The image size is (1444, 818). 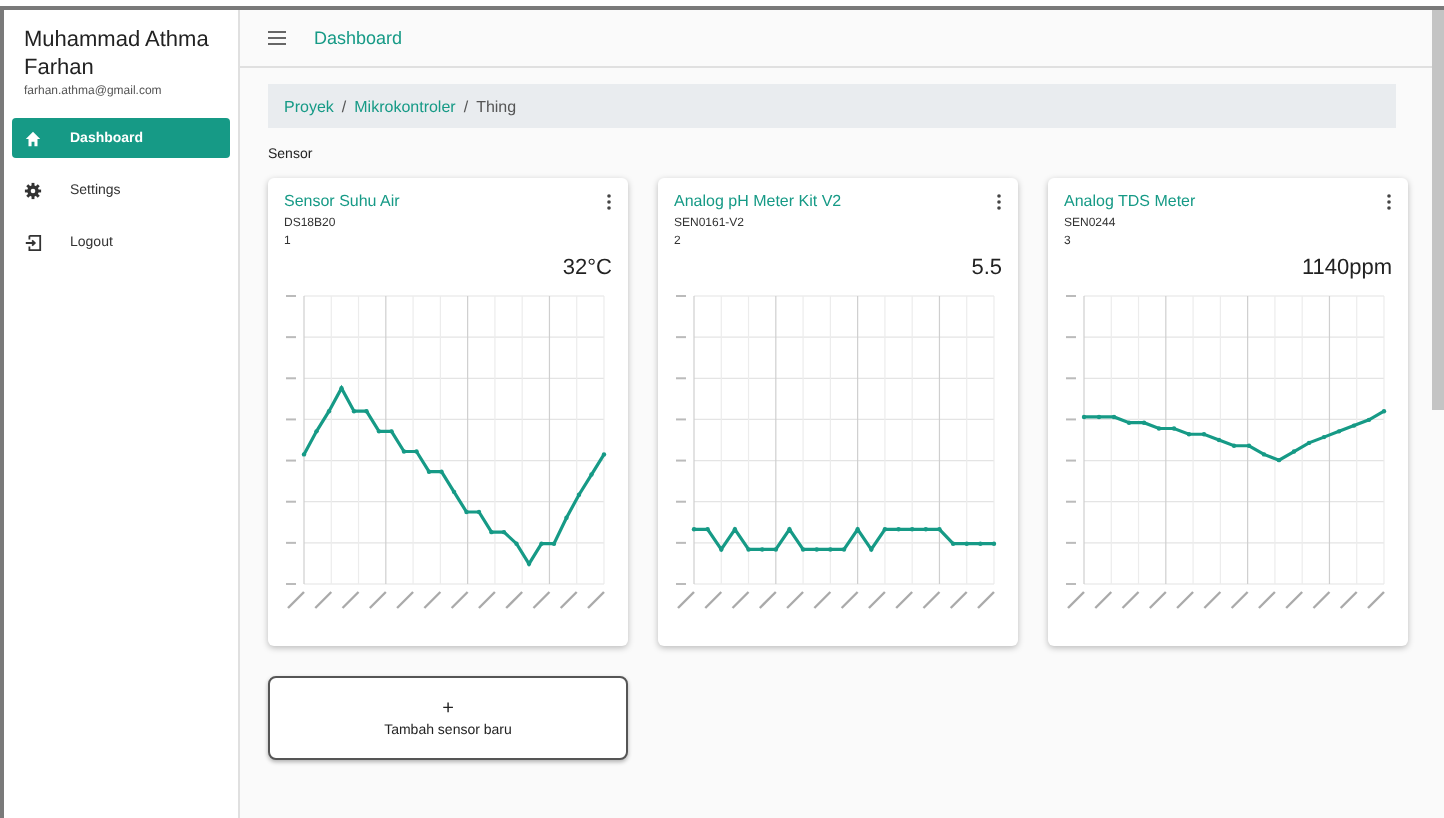 I want to click on sensor-reading: 32°C, so click(x=587, y=268).